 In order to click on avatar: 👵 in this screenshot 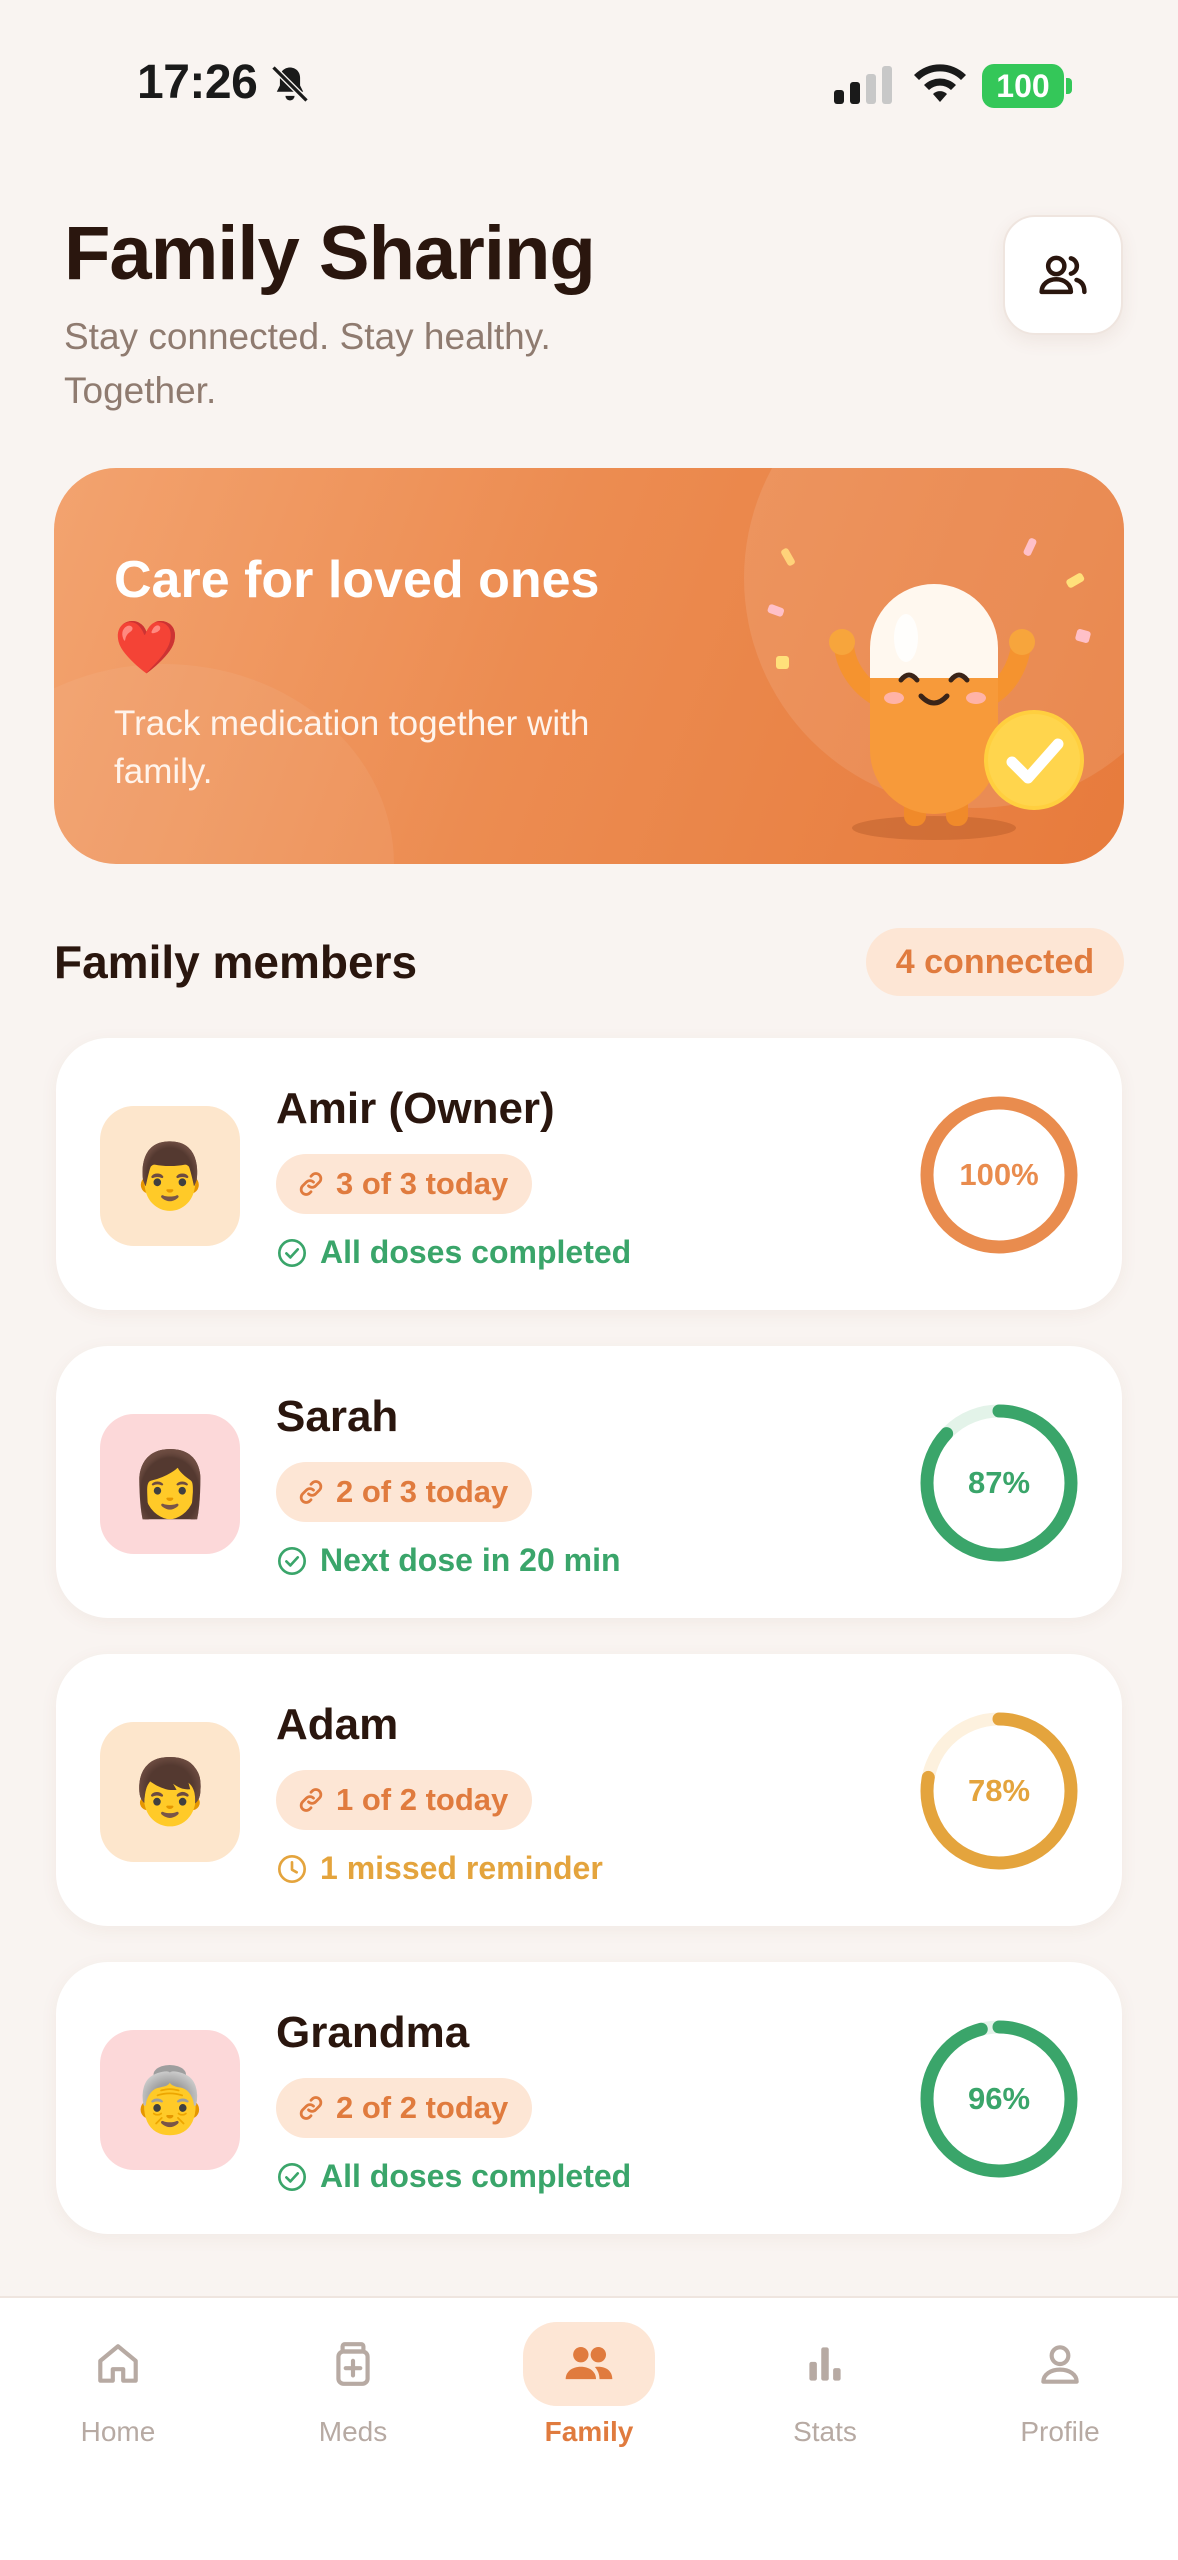, I will do `click(170, 2100)`.